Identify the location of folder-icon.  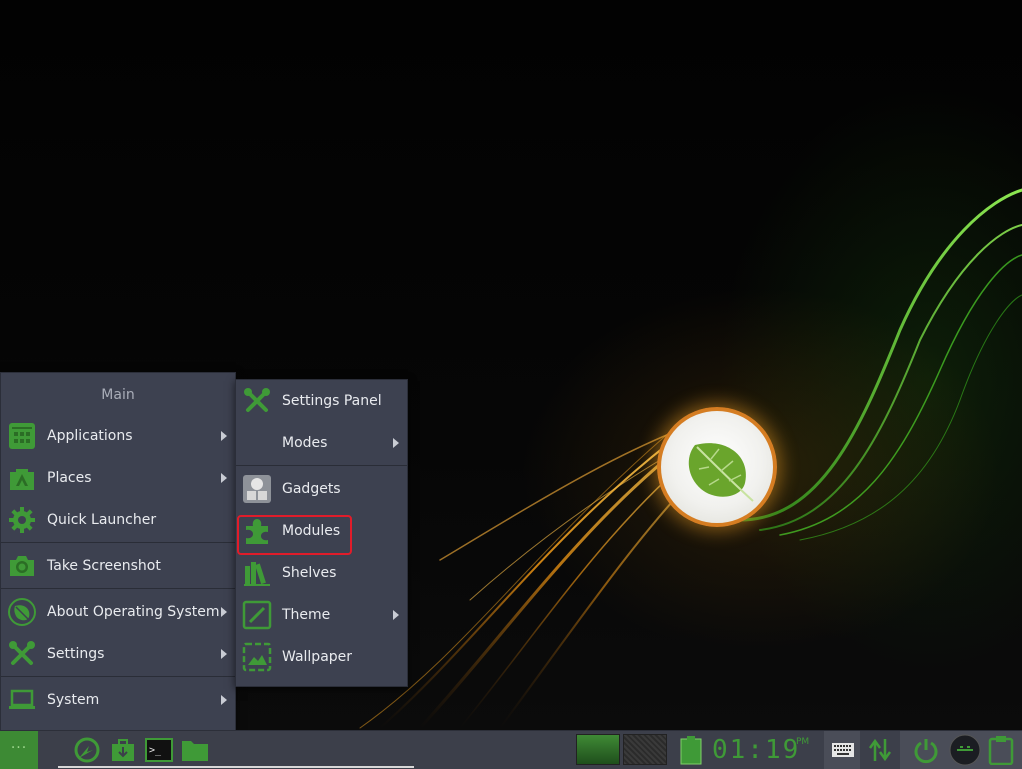
(195, 750).